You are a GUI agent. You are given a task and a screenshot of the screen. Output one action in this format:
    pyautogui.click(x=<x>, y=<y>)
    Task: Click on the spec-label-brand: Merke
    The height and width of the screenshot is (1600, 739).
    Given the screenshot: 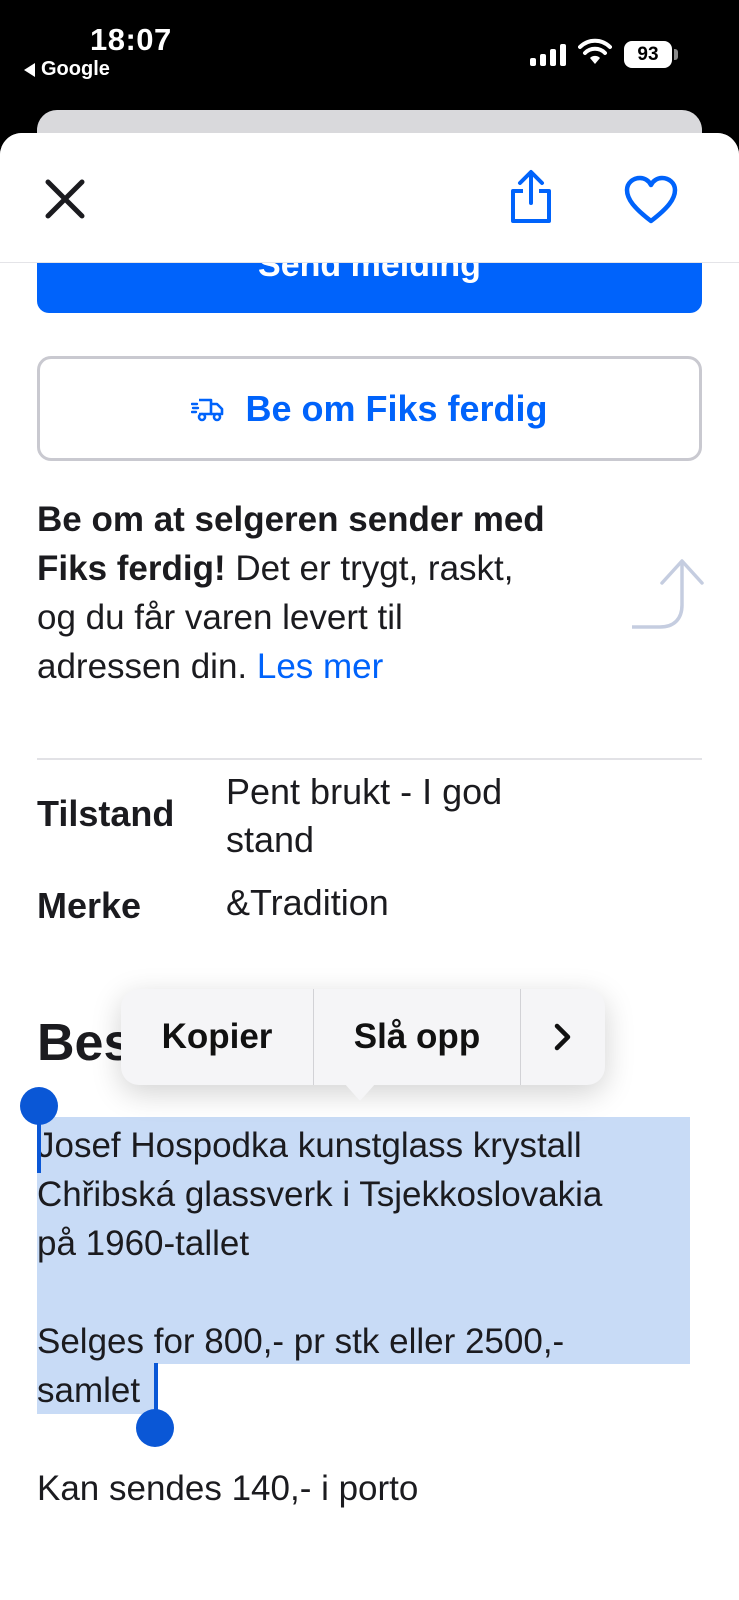 What is the action you would take?
    pyautogui.click(x=89, y=905)
    